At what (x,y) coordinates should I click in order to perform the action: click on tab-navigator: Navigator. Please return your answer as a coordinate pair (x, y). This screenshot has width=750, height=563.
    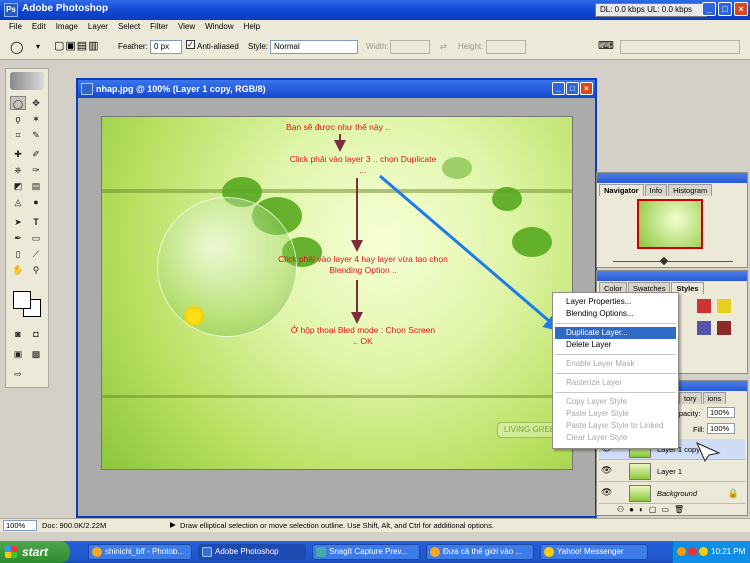
    Looking at the image, I should click on (621, 190).